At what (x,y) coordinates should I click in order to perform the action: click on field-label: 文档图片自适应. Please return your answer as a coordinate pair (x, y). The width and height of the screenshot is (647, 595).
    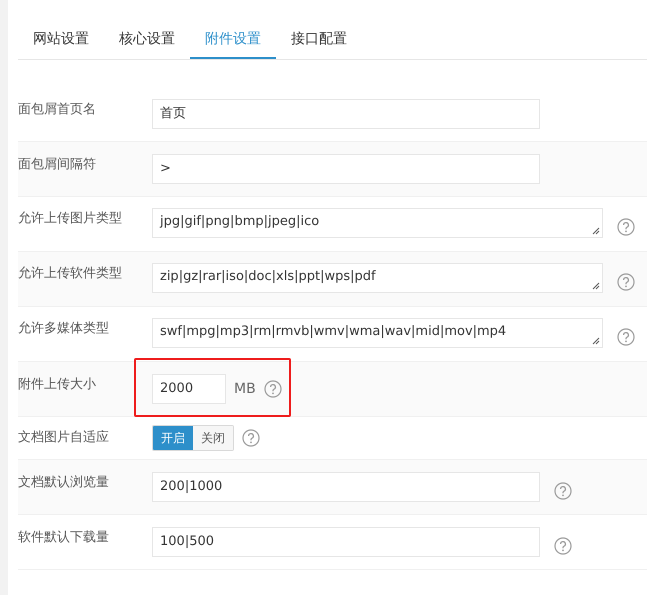
    Looking at the image, I should click on (64, 438).